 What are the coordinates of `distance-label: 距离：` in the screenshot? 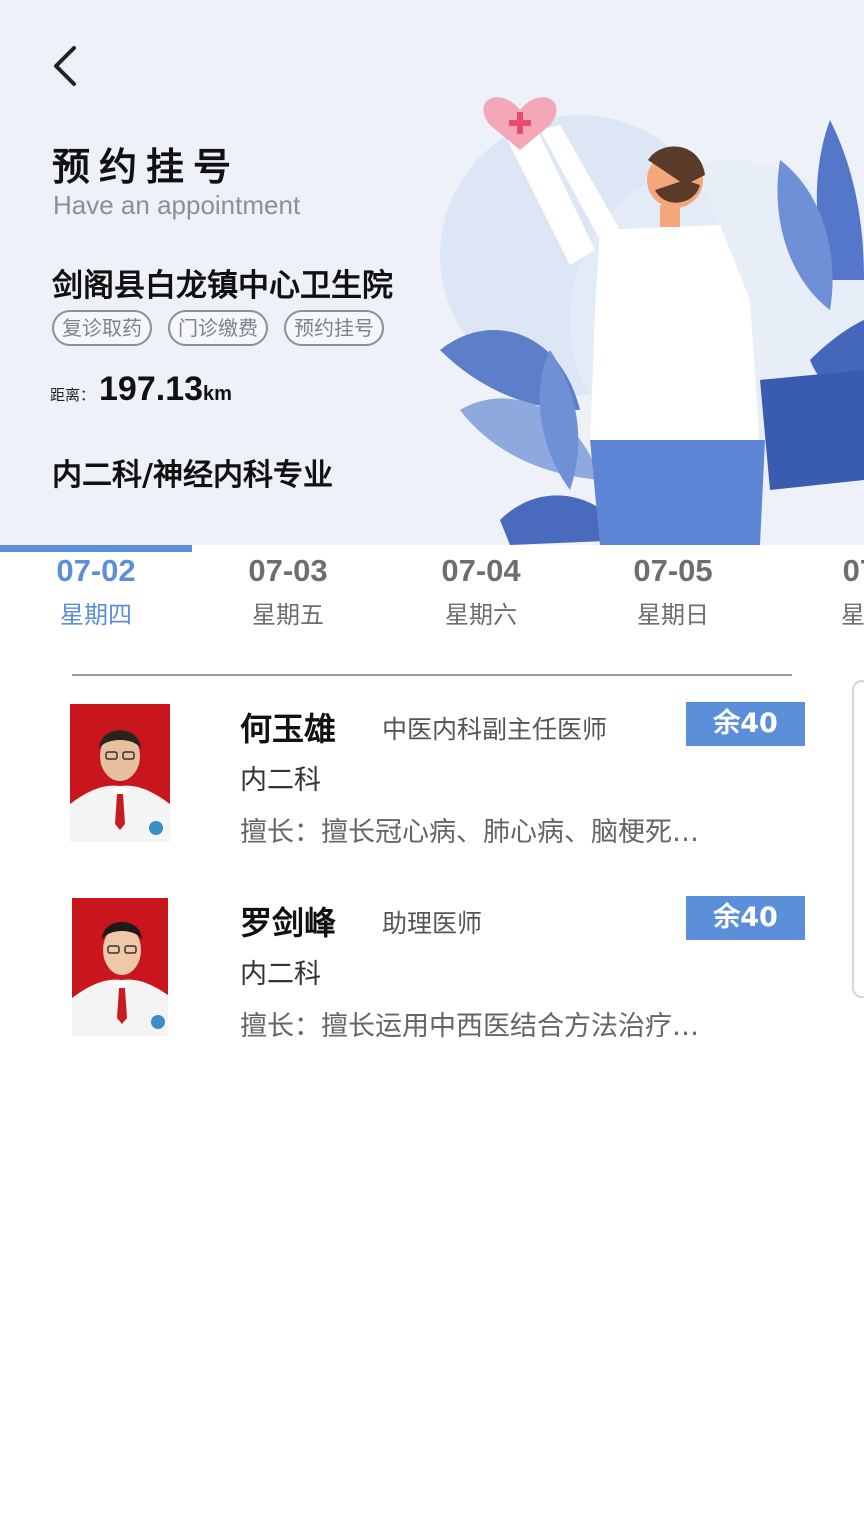 It's located at (73, 395).